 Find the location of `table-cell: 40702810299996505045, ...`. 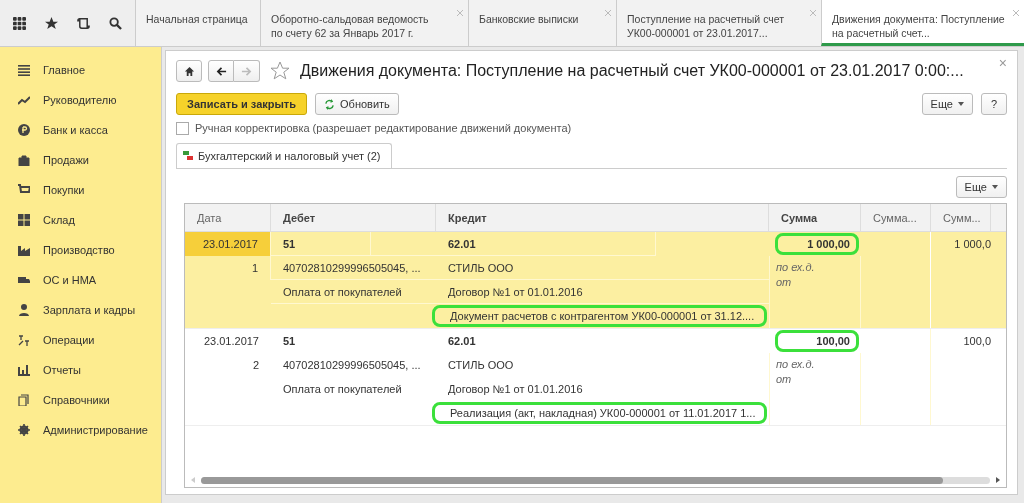

table-cell: 40702810299996505045, ... is located at coordinates (353, 268).